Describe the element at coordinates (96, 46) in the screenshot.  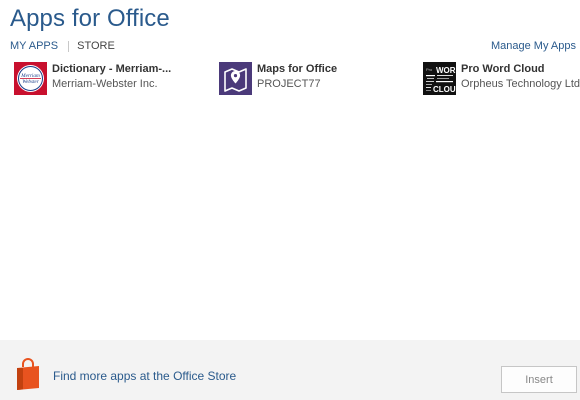
I see `tab-store: STORE` at that location.